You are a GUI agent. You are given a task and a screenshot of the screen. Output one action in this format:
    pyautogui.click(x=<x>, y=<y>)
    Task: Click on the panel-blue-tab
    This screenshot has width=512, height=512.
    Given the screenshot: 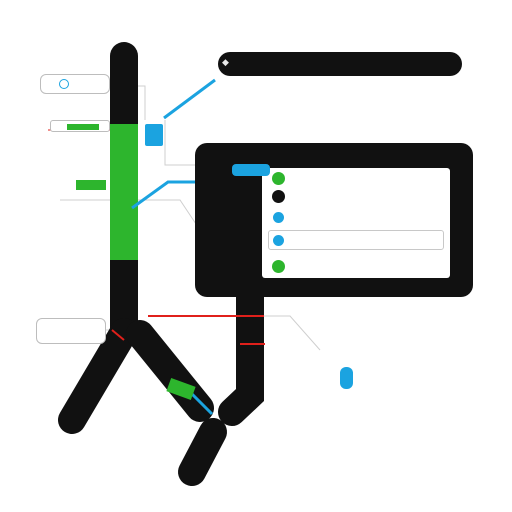 What is the action you would take?
    pyautogui.click(x=251, y=170)
    